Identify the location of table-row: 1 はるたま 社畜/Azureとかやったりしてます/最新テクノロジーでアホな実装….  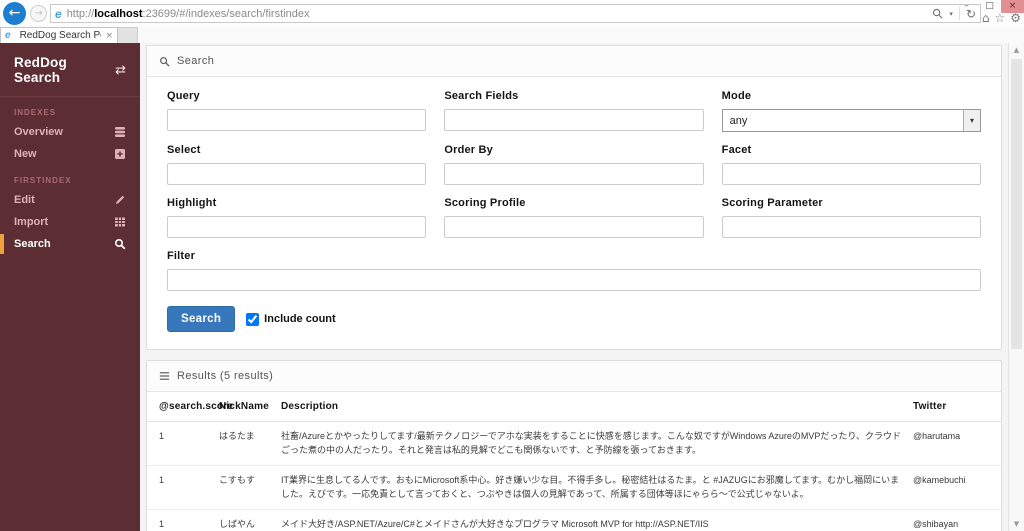
(574, 443).